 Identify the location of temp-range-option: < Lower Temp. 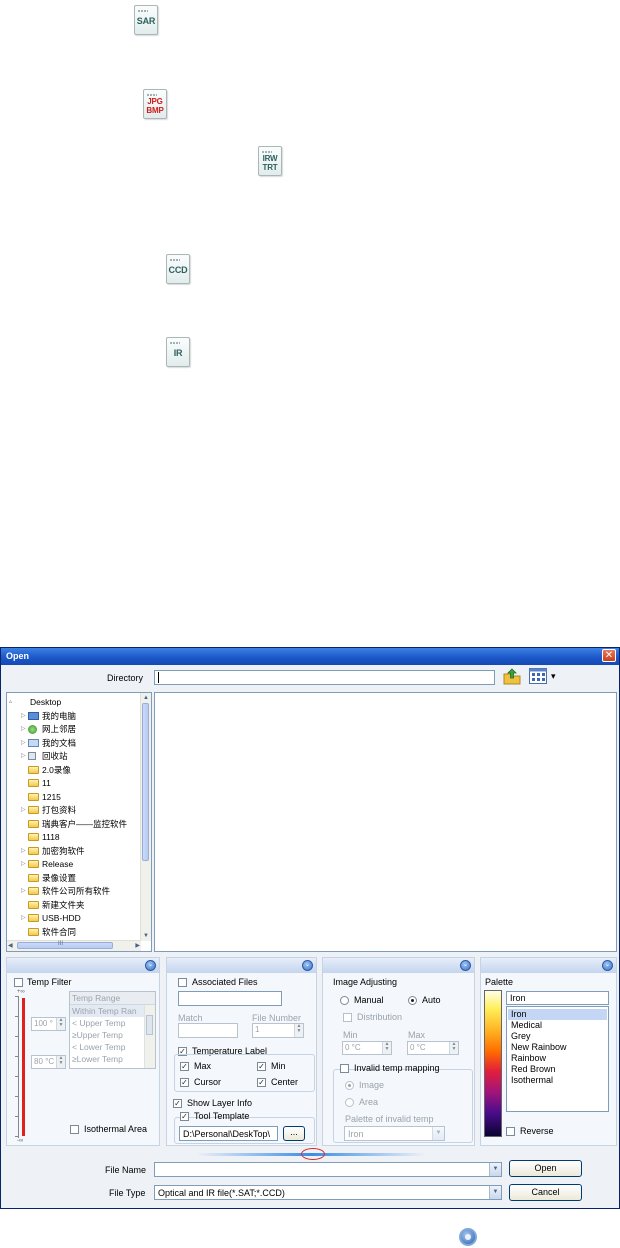
(107, 1047).